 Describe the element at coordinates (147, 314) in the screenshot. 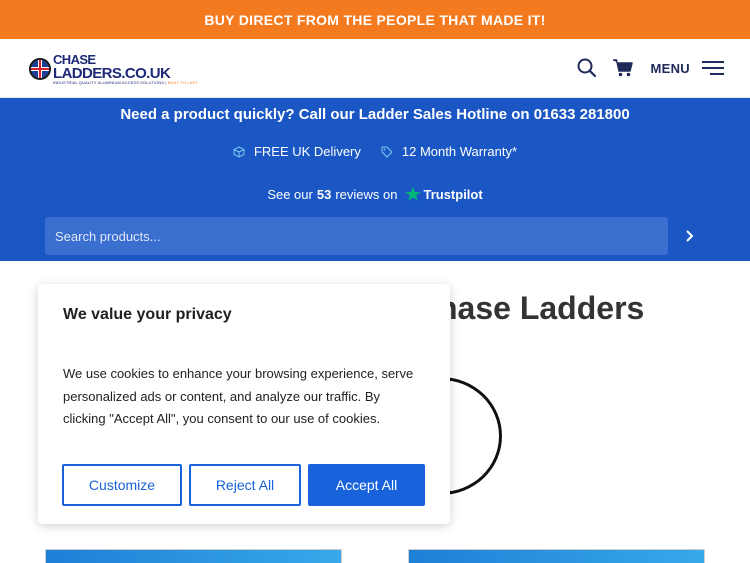

I see `cookie-title: We value your privacy` at that location.